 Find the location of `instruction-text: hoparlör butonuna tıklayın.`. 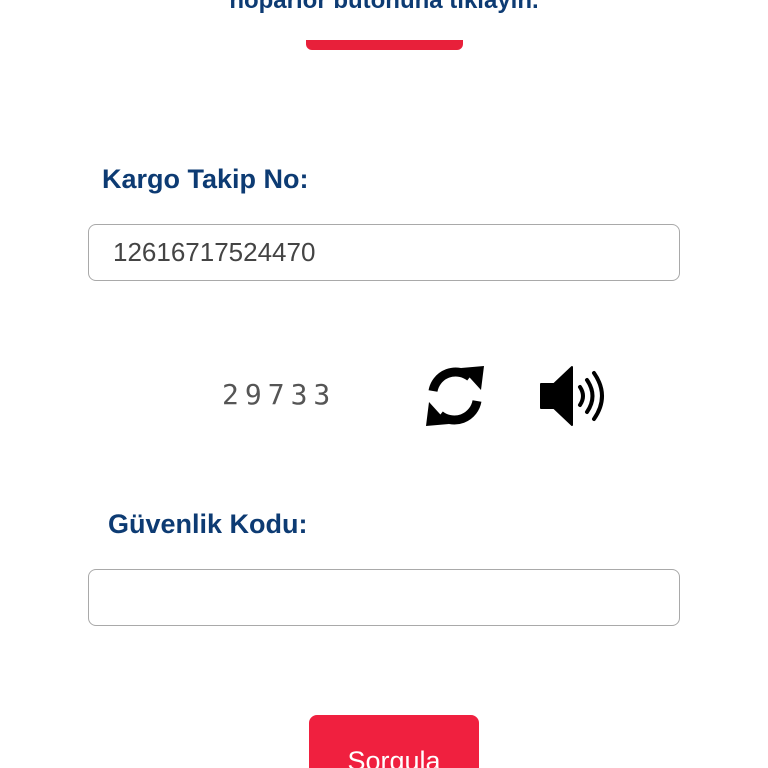

instruction-text: hoparlör butonuna tıklayın. is located at coordinates (384, 7).